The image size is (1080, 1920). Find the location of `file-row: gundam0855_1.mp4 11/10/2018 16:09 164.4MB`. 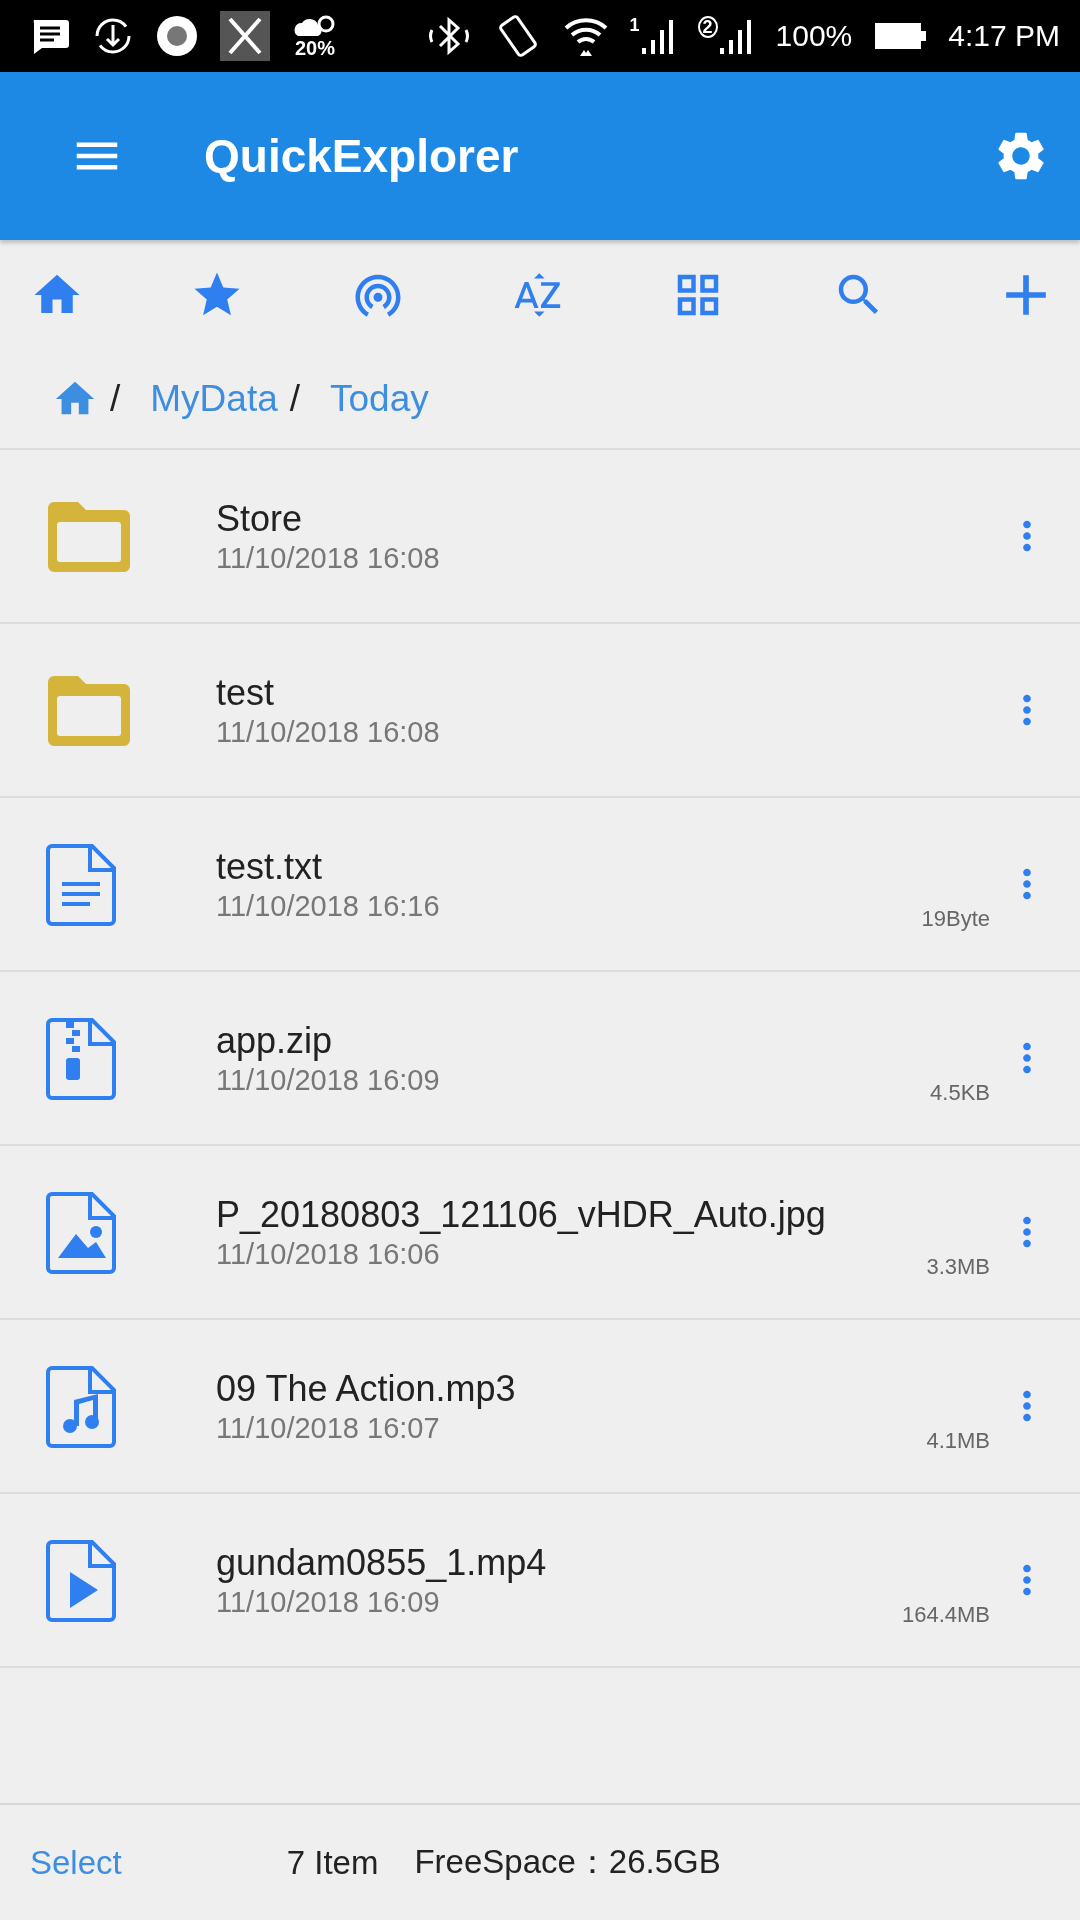

file-row: gundam0855_1.mp4 11/10/2018 16:09 164.4MB is located at coordinates (540, 1581).